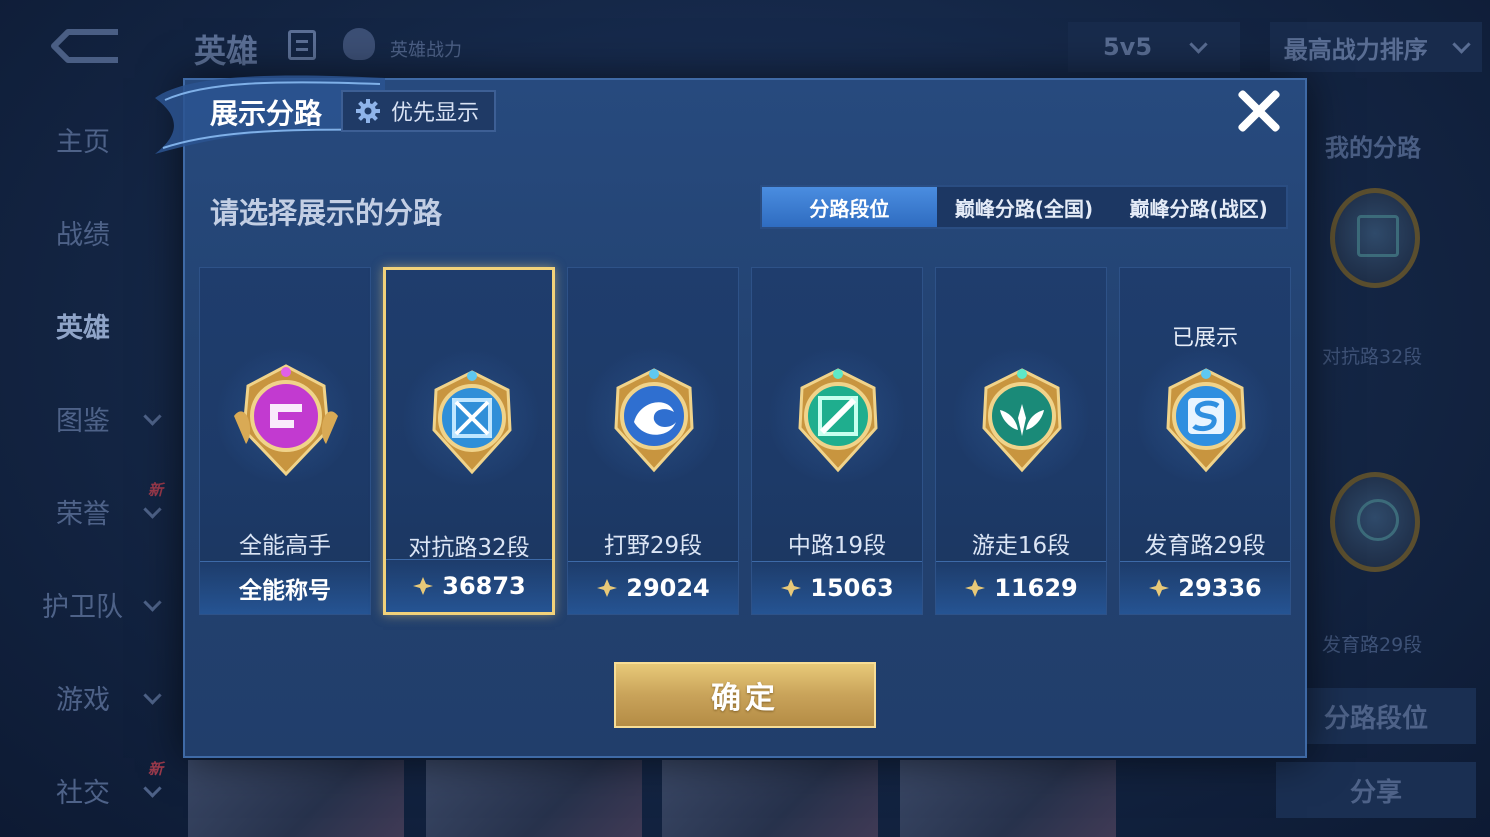 The height and width of the screenshot is (837, 1490). What do you see at coordinates (1376, 790) in the screenshot?
I see `share-button: 分享` at bounding box center [1376, 790].